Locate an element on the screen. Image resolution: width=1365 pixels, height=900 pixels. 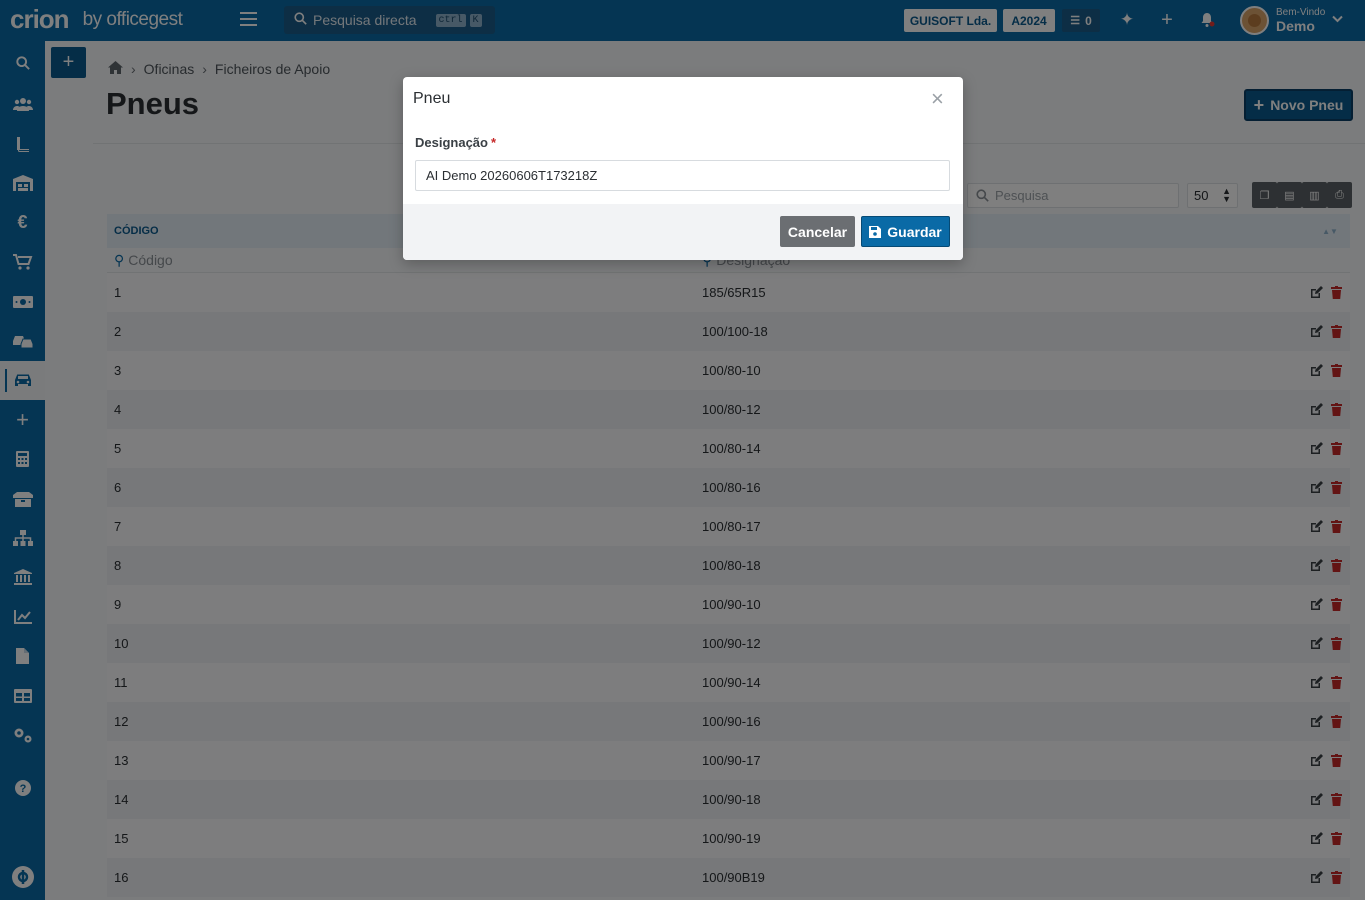
save-label: Guardar is located at coordinates (914, 231).